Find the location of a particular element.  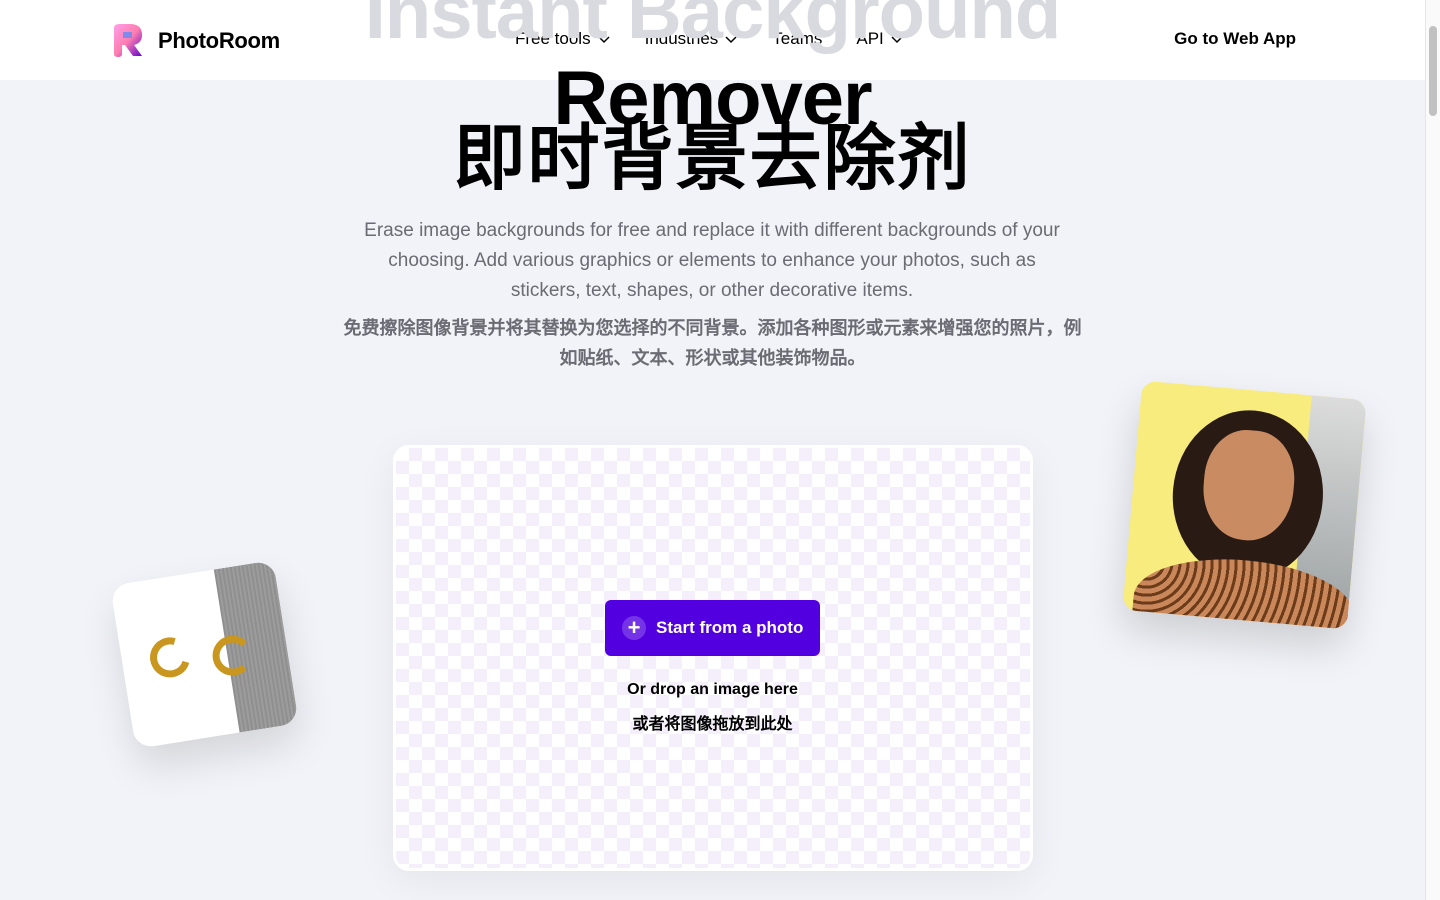

start-from-photo-button: + Start from a photo is located at coordinates (712, 628).